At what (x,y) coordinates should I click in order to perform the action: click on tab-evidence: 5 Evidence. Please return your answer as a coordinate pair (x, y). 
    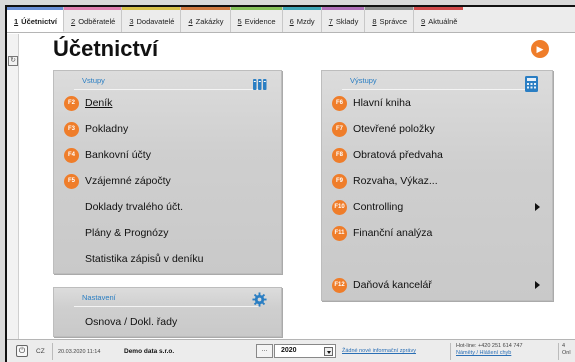
    Looking at the image, I should click on (256, 19).